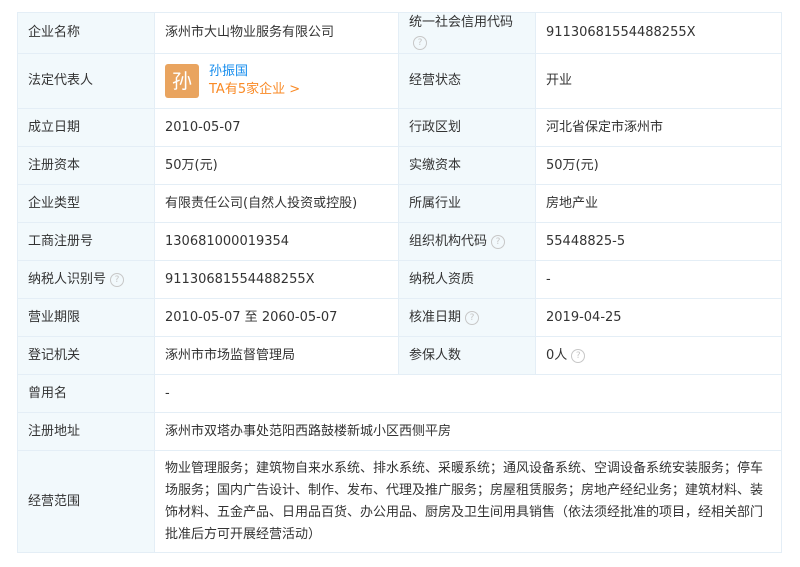 The width and height of the screenshot is (800, 567). What do you see at coordinates (276, 127) in the screenshot?
I see `value-established-date: 2010-05-07` at bounding box center [276, 127].